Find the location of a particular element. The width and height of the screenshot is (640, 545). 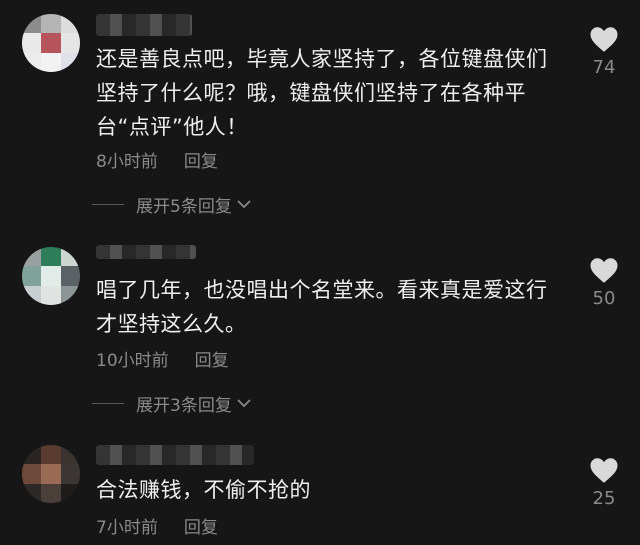

like-button: 74 is located at coordinates (604, 52).